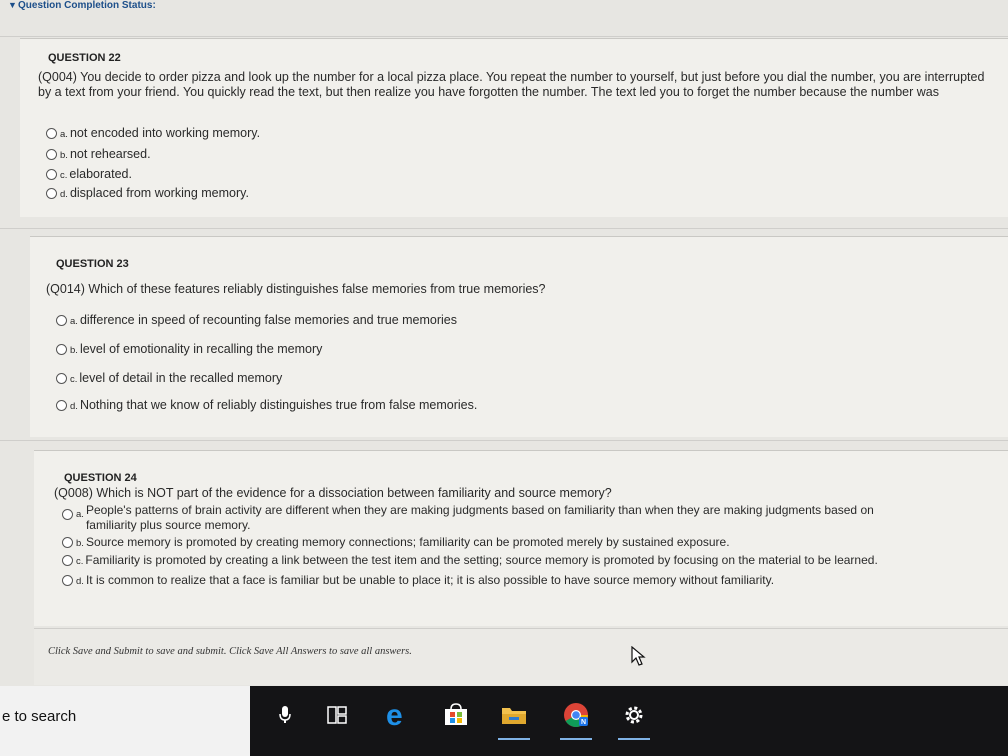  Describe the element at coordinates (338, 715) in the screenshot. I see `task-view-icon` at that location.